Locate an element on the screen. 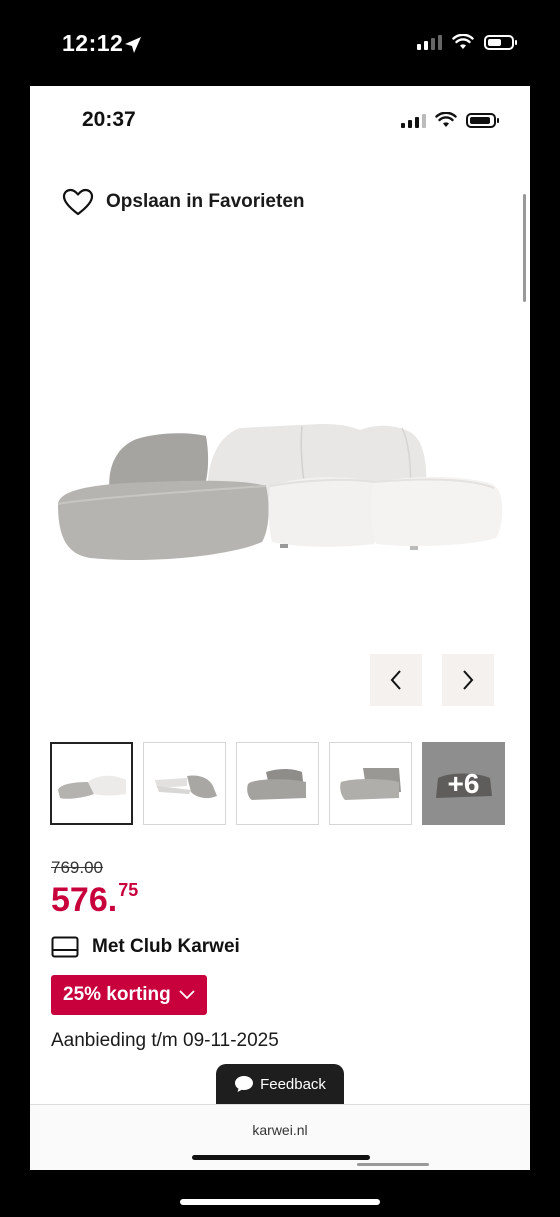 This screenshot has height=1217, width=560. location-arrow-icon is located at coordinates (133, 45).